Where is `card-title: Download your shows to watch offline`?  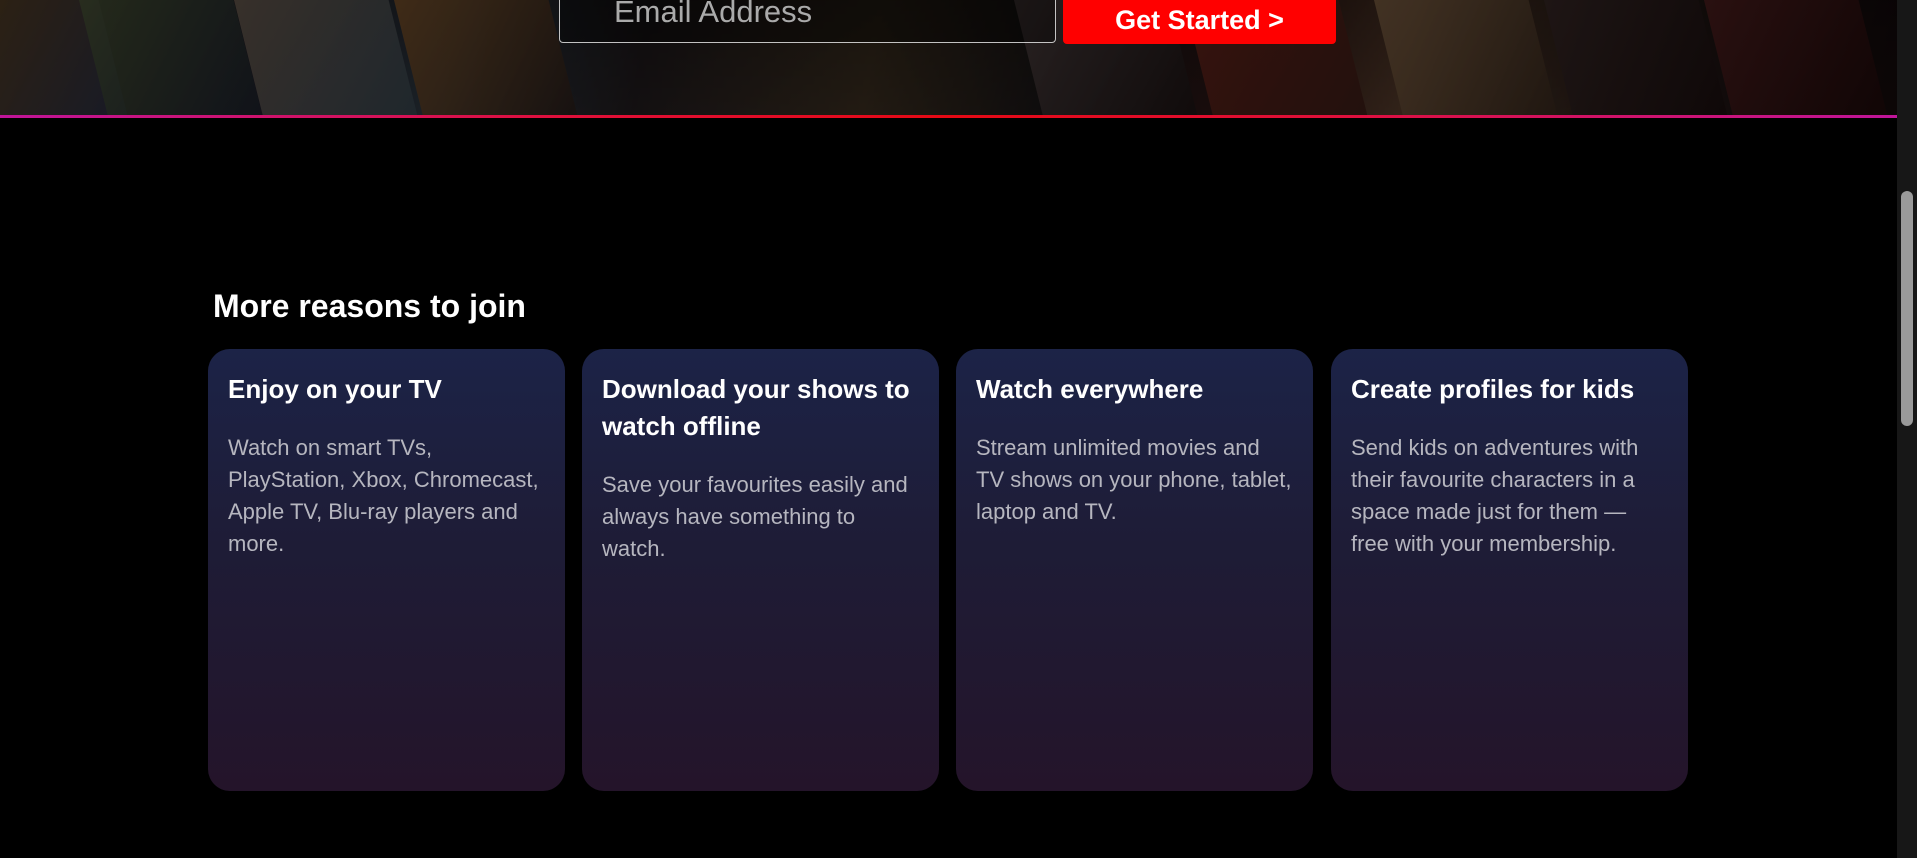 card-title: Download your shows to watch offline is located at coordinates (756, 407).